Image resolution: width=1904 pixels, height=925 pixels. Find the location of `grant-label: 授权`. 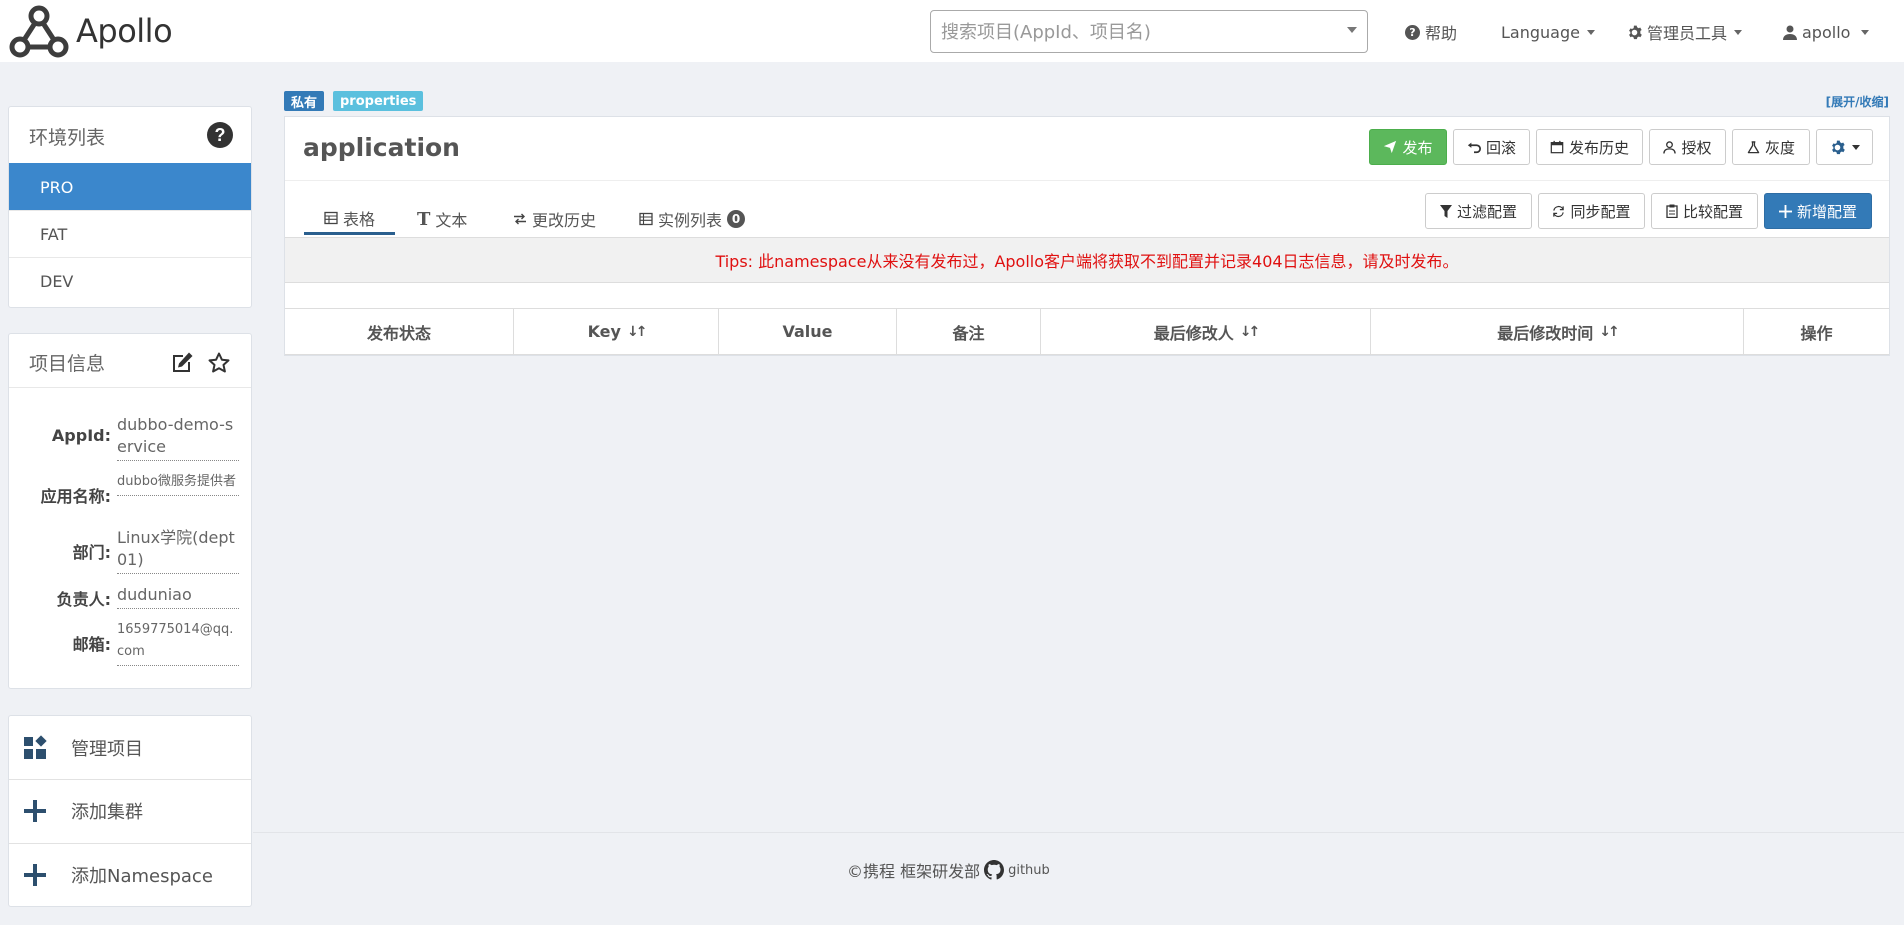

grant-label: 授权 is located at coordinates (1696, 147).